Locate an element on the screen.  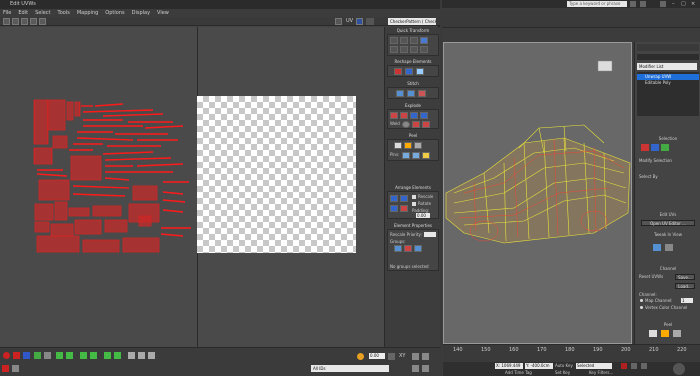
map-channel-radio is located at coordinates (641, 300).